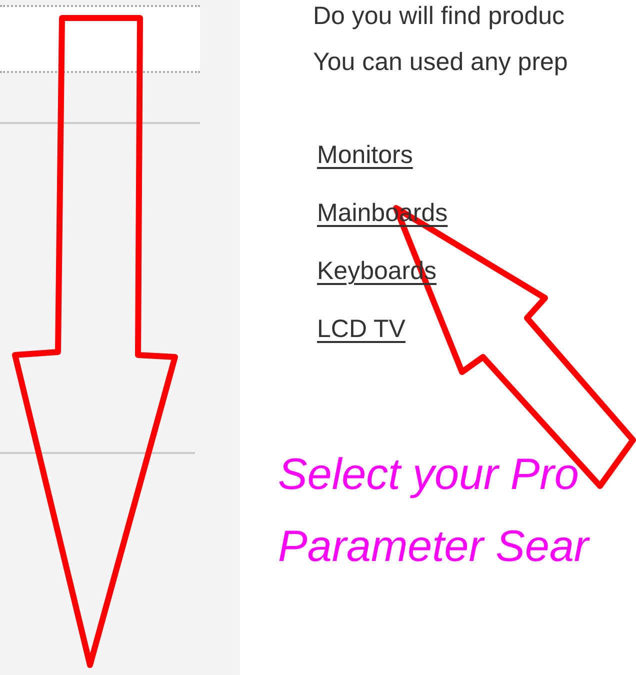 The height and width of the screenshot is (675, 636). I want to click on category-link: Monitors, so click(365, 155).